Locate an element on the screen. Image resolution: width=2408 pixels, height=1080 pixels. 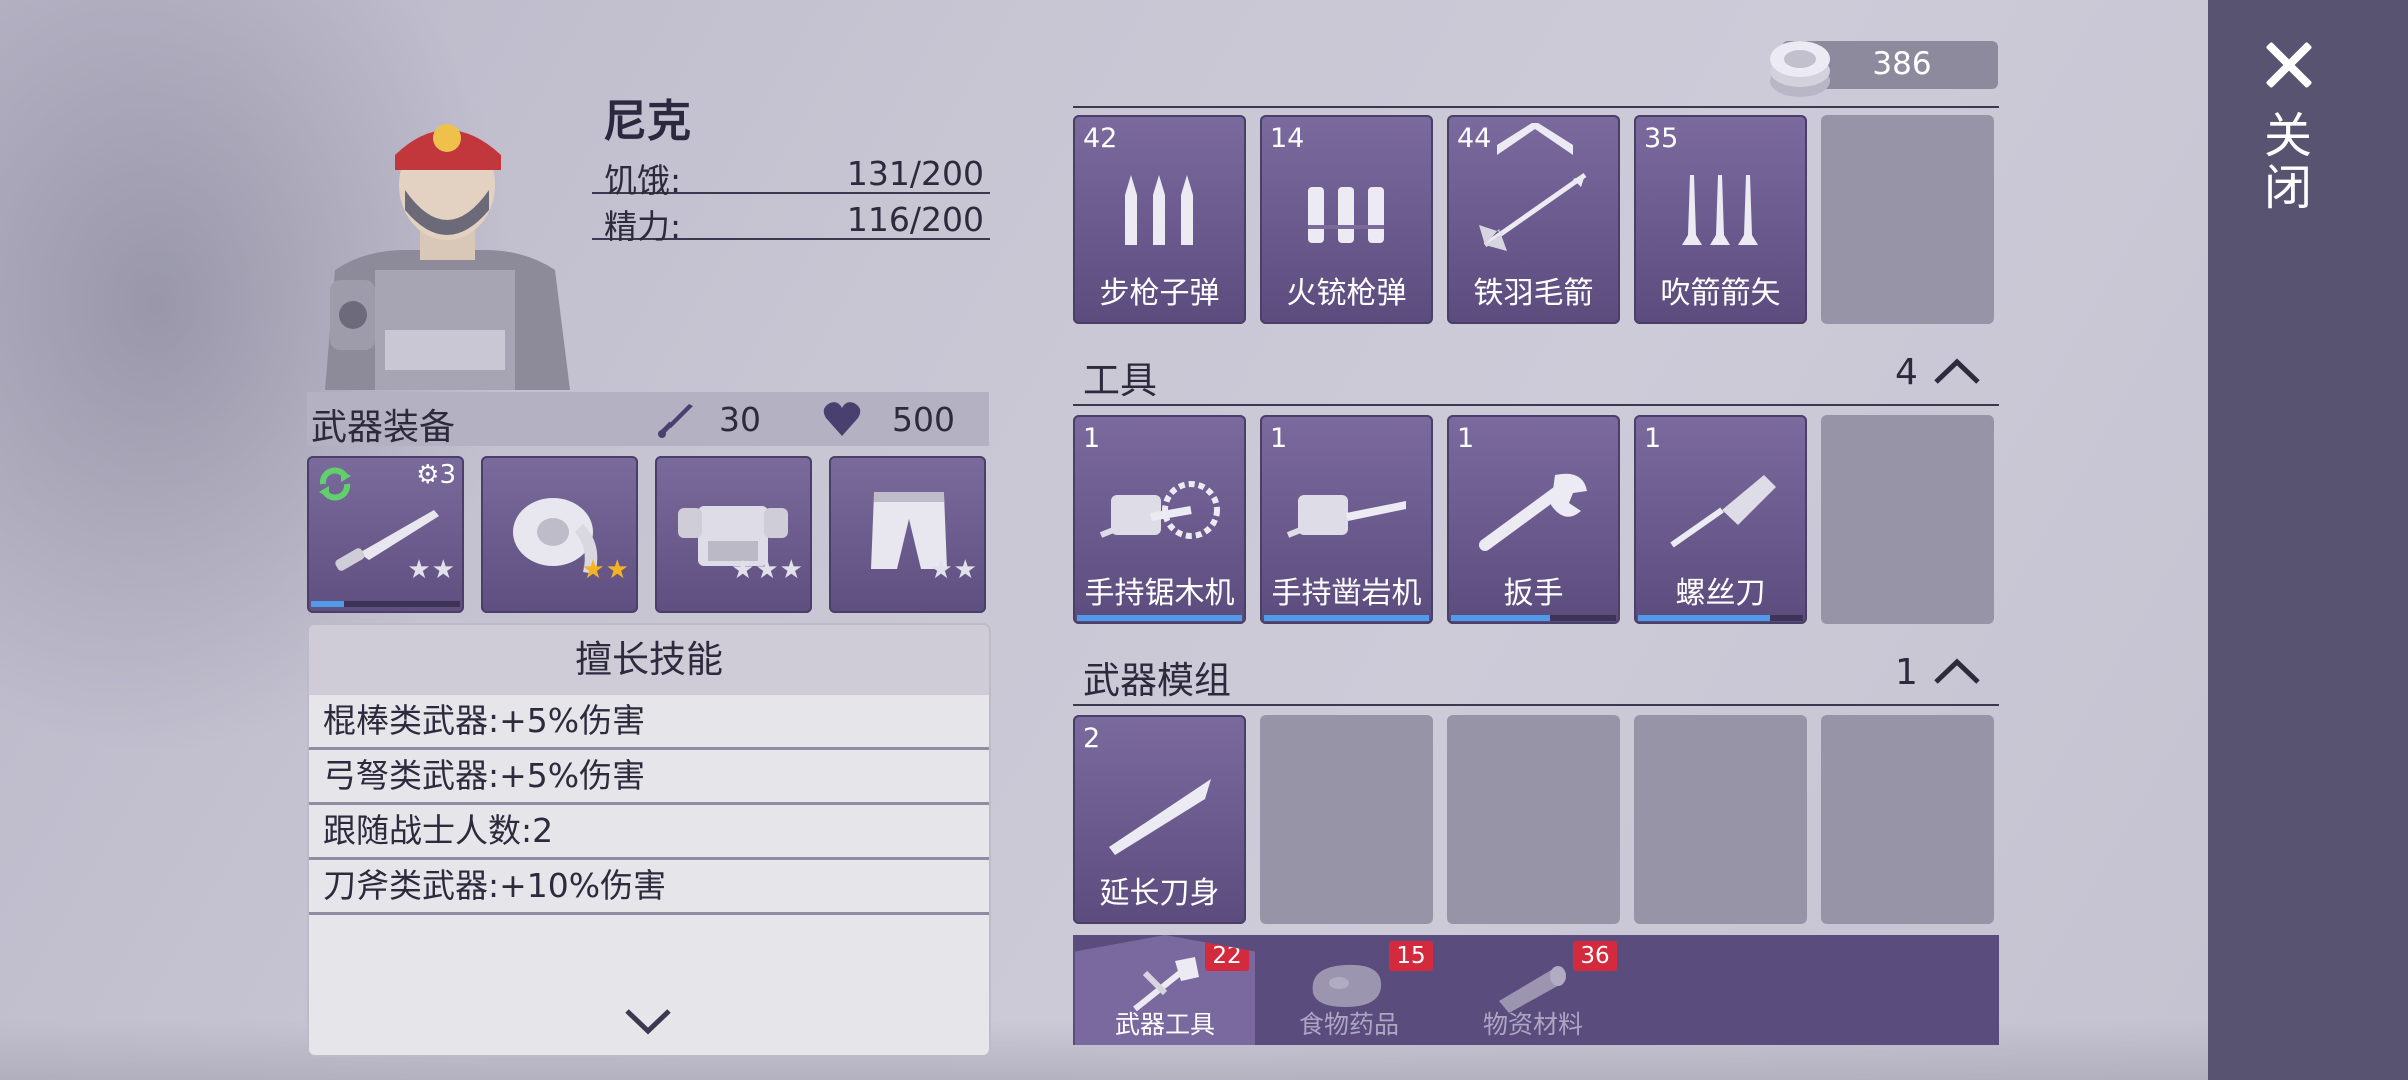
tab-label: 食物药品 is located at coordinates (1348, 1024).